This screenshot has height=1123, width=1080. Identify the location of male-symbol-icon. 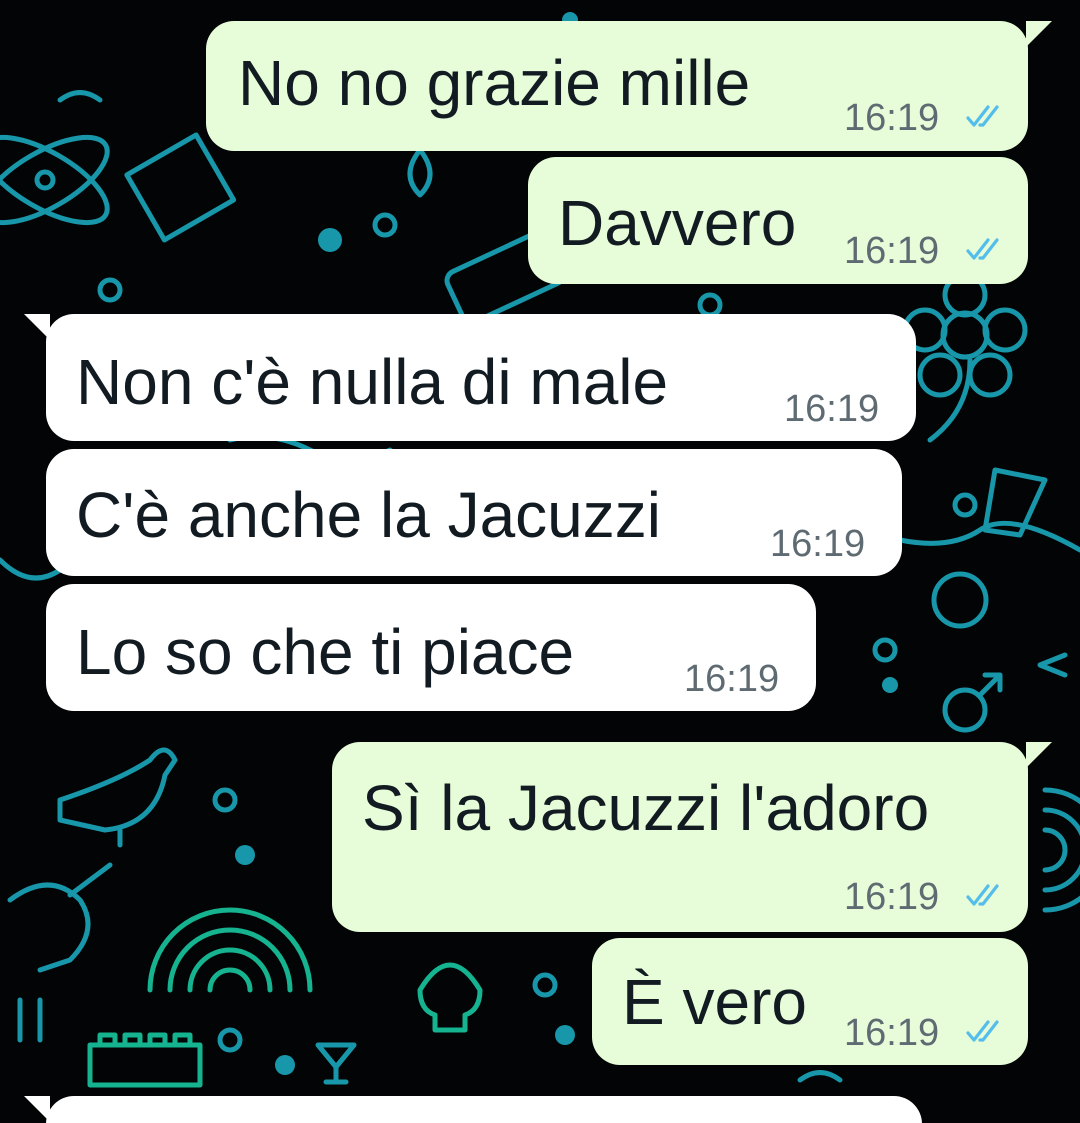
(972, 702).